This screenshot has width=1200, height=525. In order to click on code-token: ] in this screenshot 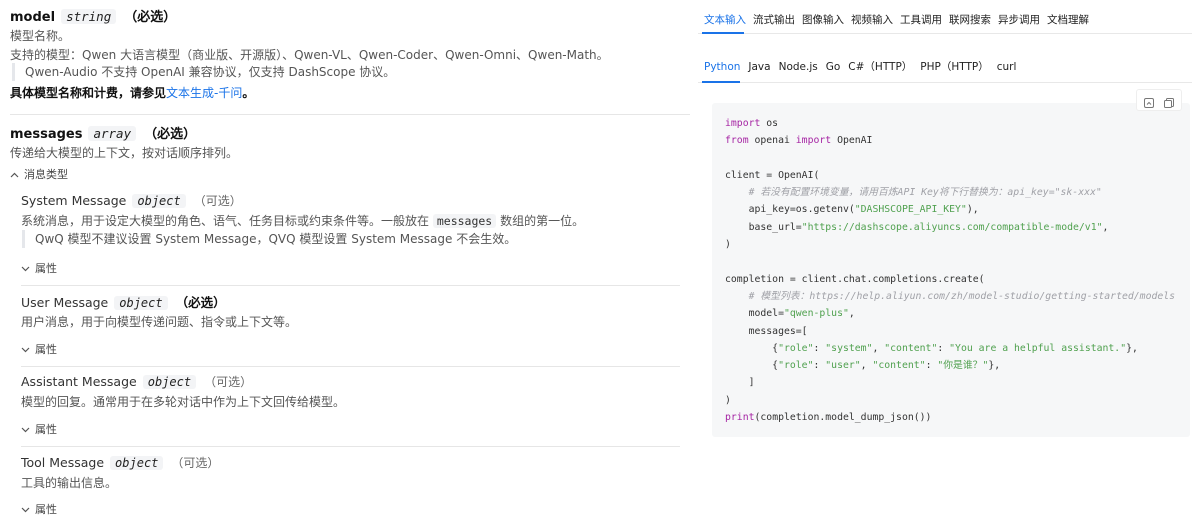, I will do `click(740, 383)`.